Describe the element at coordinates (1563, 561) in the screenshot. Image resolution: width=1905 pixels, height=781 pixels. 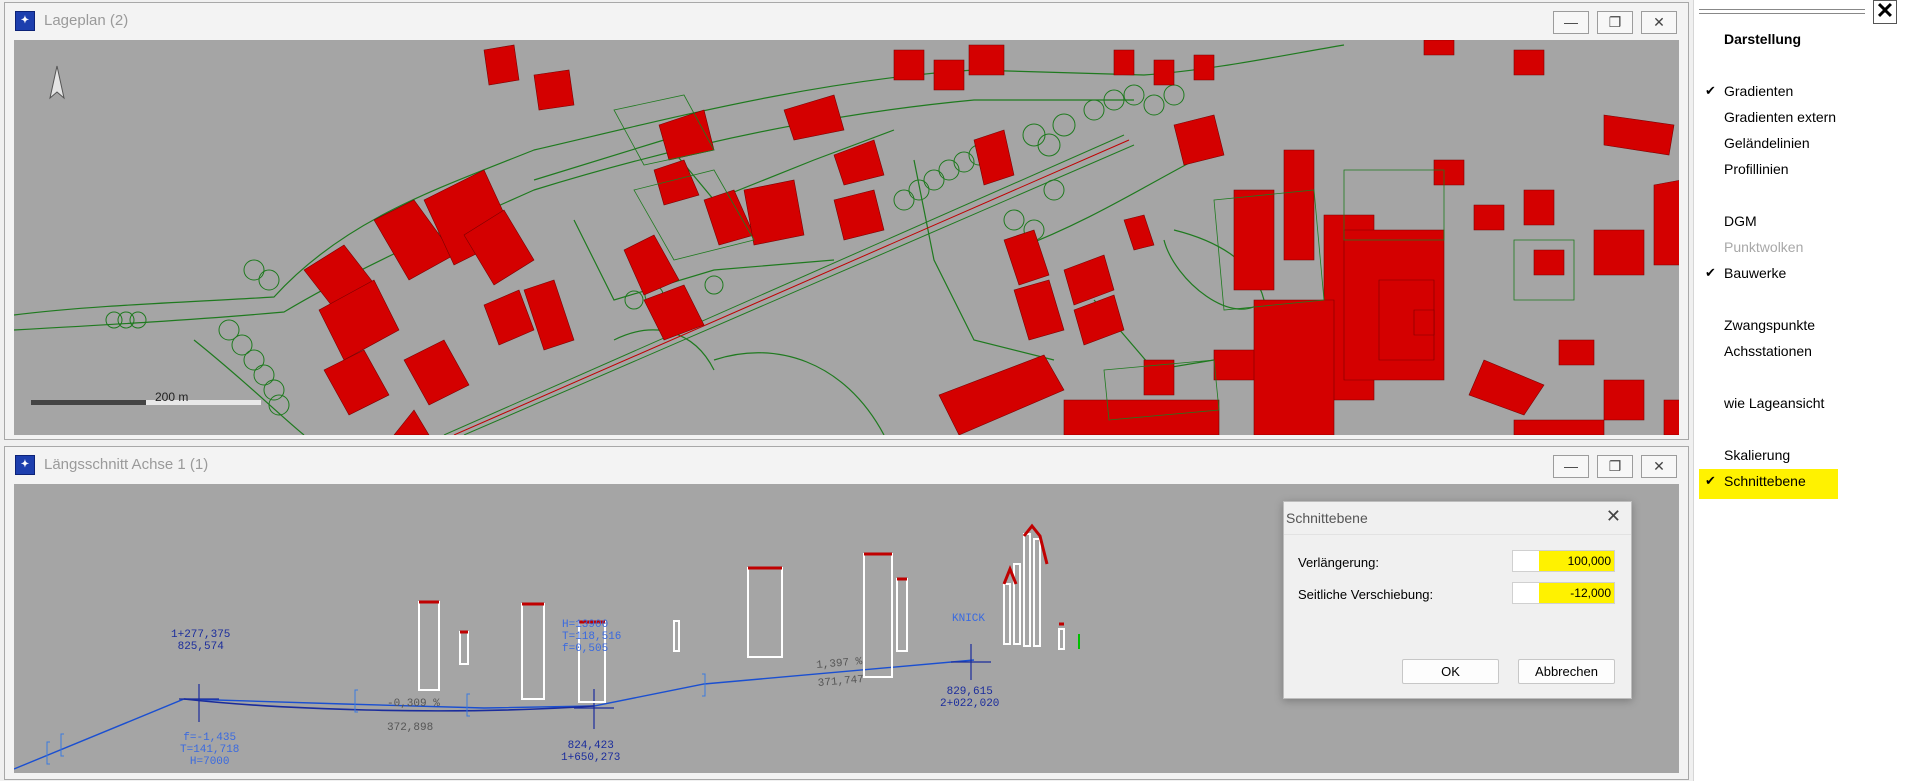
I see `verlaengerung-input: 100,000` at that location.